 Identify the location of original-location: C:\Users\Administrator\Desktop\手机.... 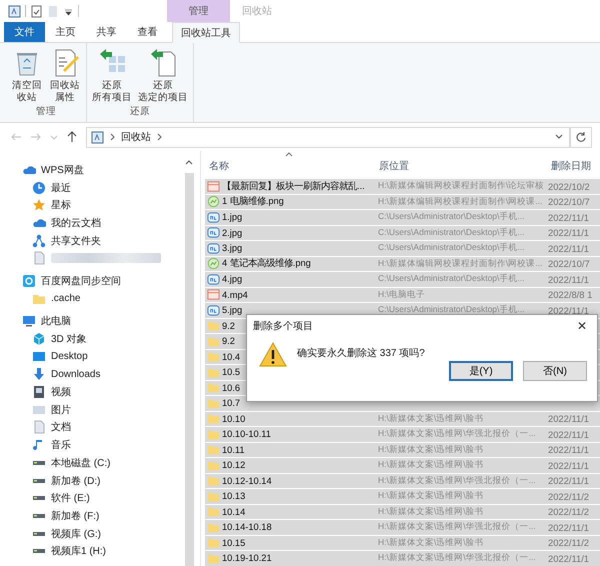
(451, 248).